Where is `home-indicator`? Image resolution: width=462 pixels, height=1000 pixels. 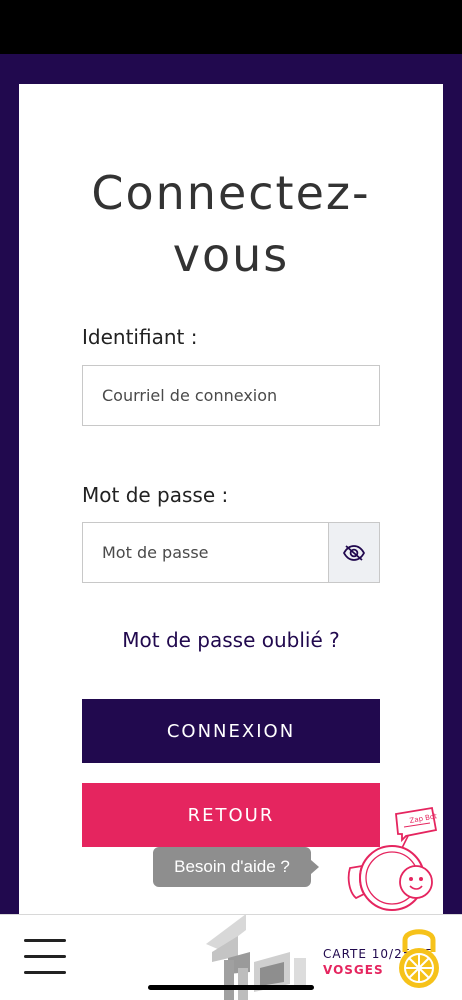 home-indicator is located at coordinates (231, 987).